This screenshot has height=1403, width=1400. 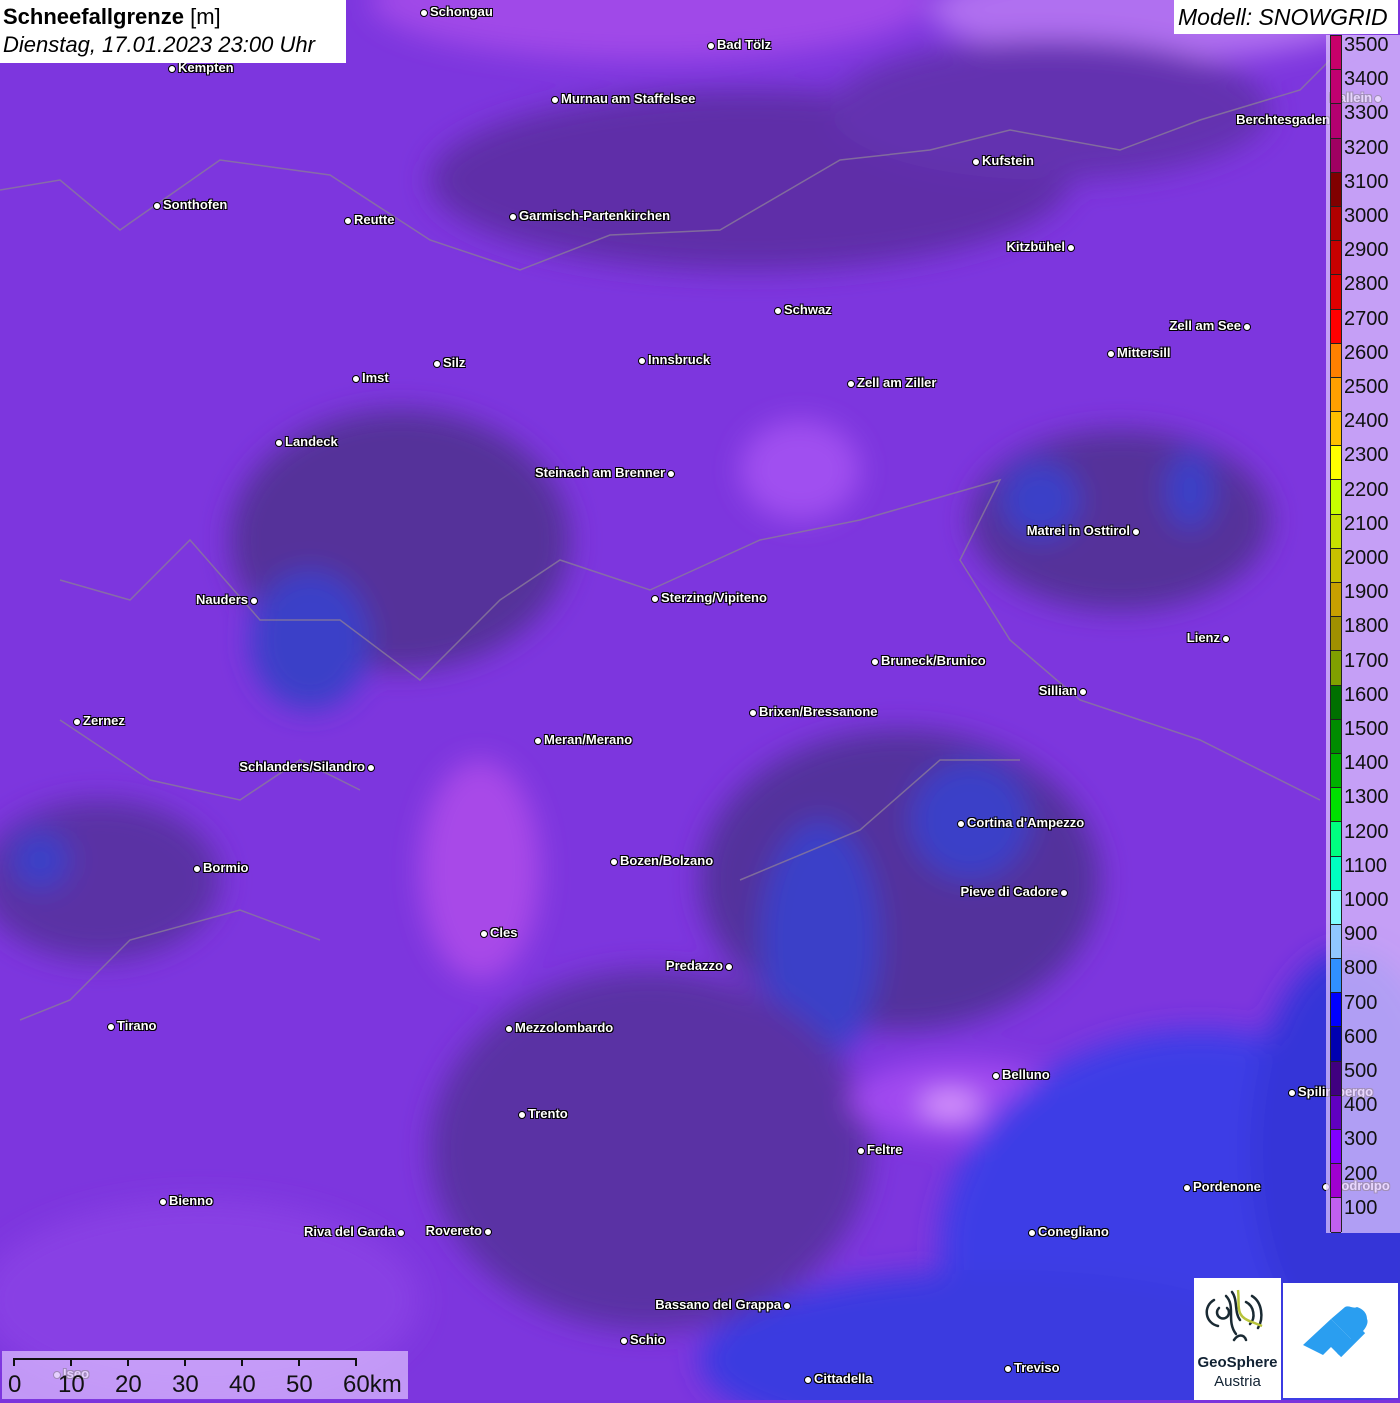 What do you see at coordinates (299, 1384) in the screenshot?
I see `scale-label: 50` at bounding box center [299, 1384].